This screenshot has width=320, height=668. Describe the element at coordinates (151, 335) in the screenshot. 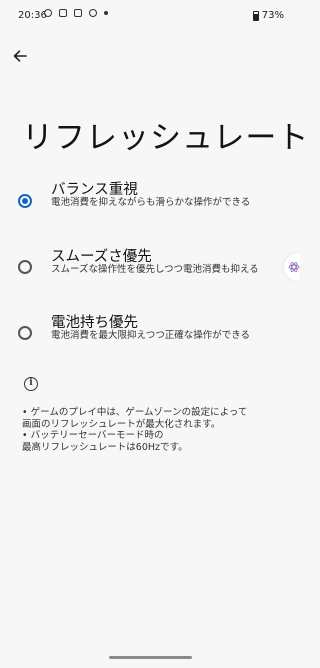

I see `option-description: 電池消費を最大限抑えつつ正確な操作ができる` at that location.